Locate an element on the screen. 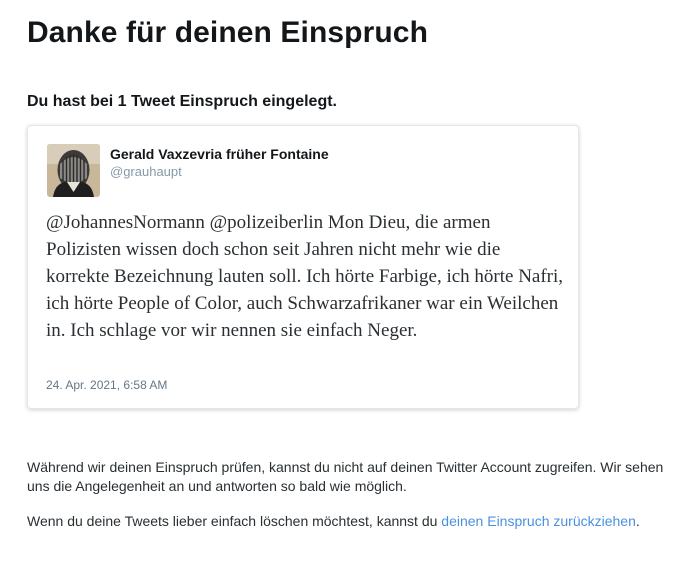 The width and height of the screenshot is (684, 568). appeal-count-heading: Du hast bei 1 Tweet Einspruch eingelegt. is located at coordinates (182, 101).